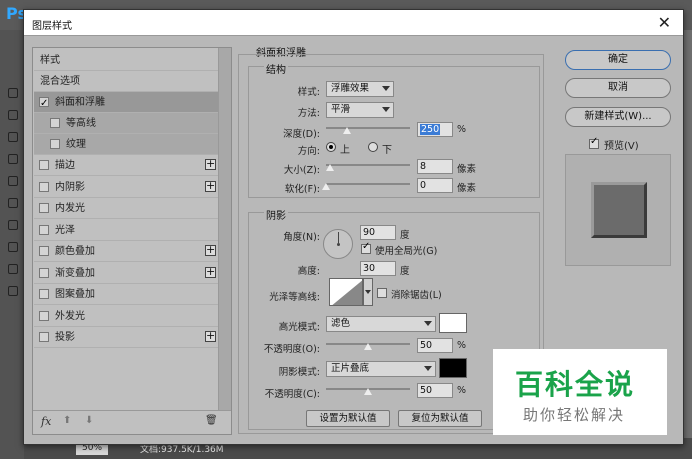 The width and height of the screenshot is (692, 459). I want to click on depth-input-value: 250, so click(430, 129).